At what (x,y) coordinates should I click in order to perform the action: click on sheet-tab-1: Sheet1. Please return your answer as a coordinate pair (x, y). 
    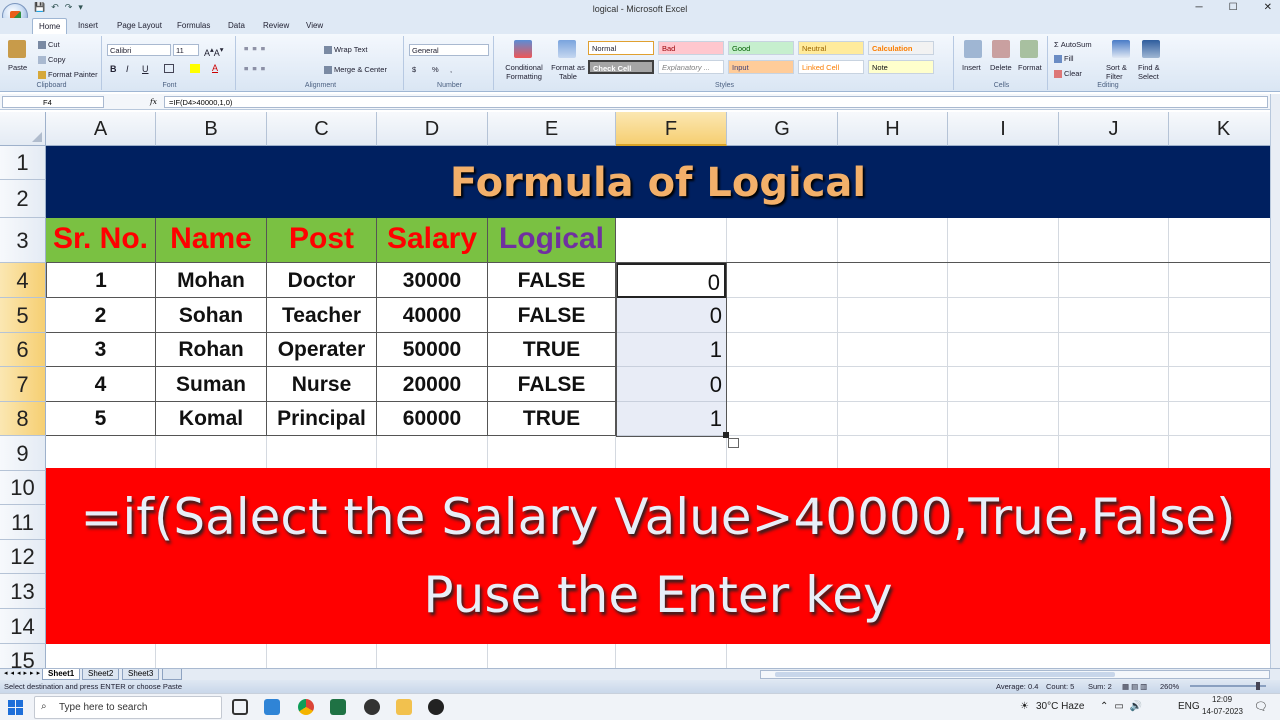
    Looking at the image, I should click on (61, 674).